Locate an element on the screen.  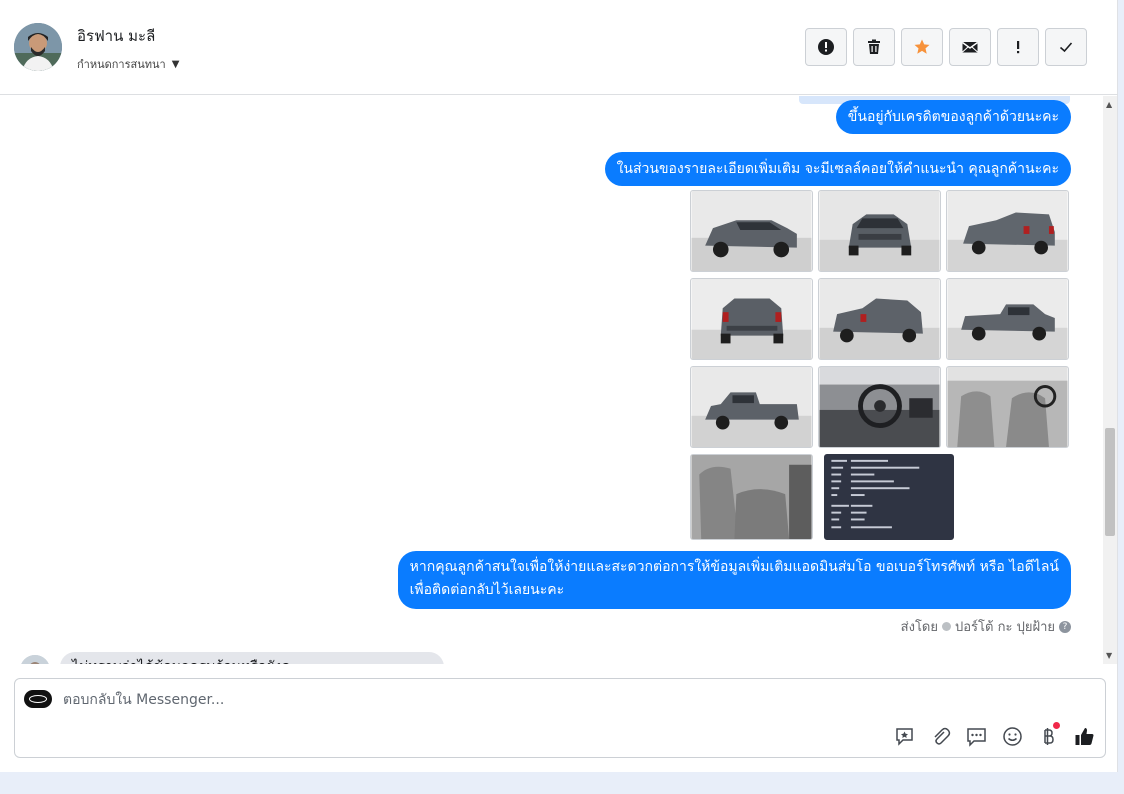
envelope-icon is located at coordinates (970, 47).